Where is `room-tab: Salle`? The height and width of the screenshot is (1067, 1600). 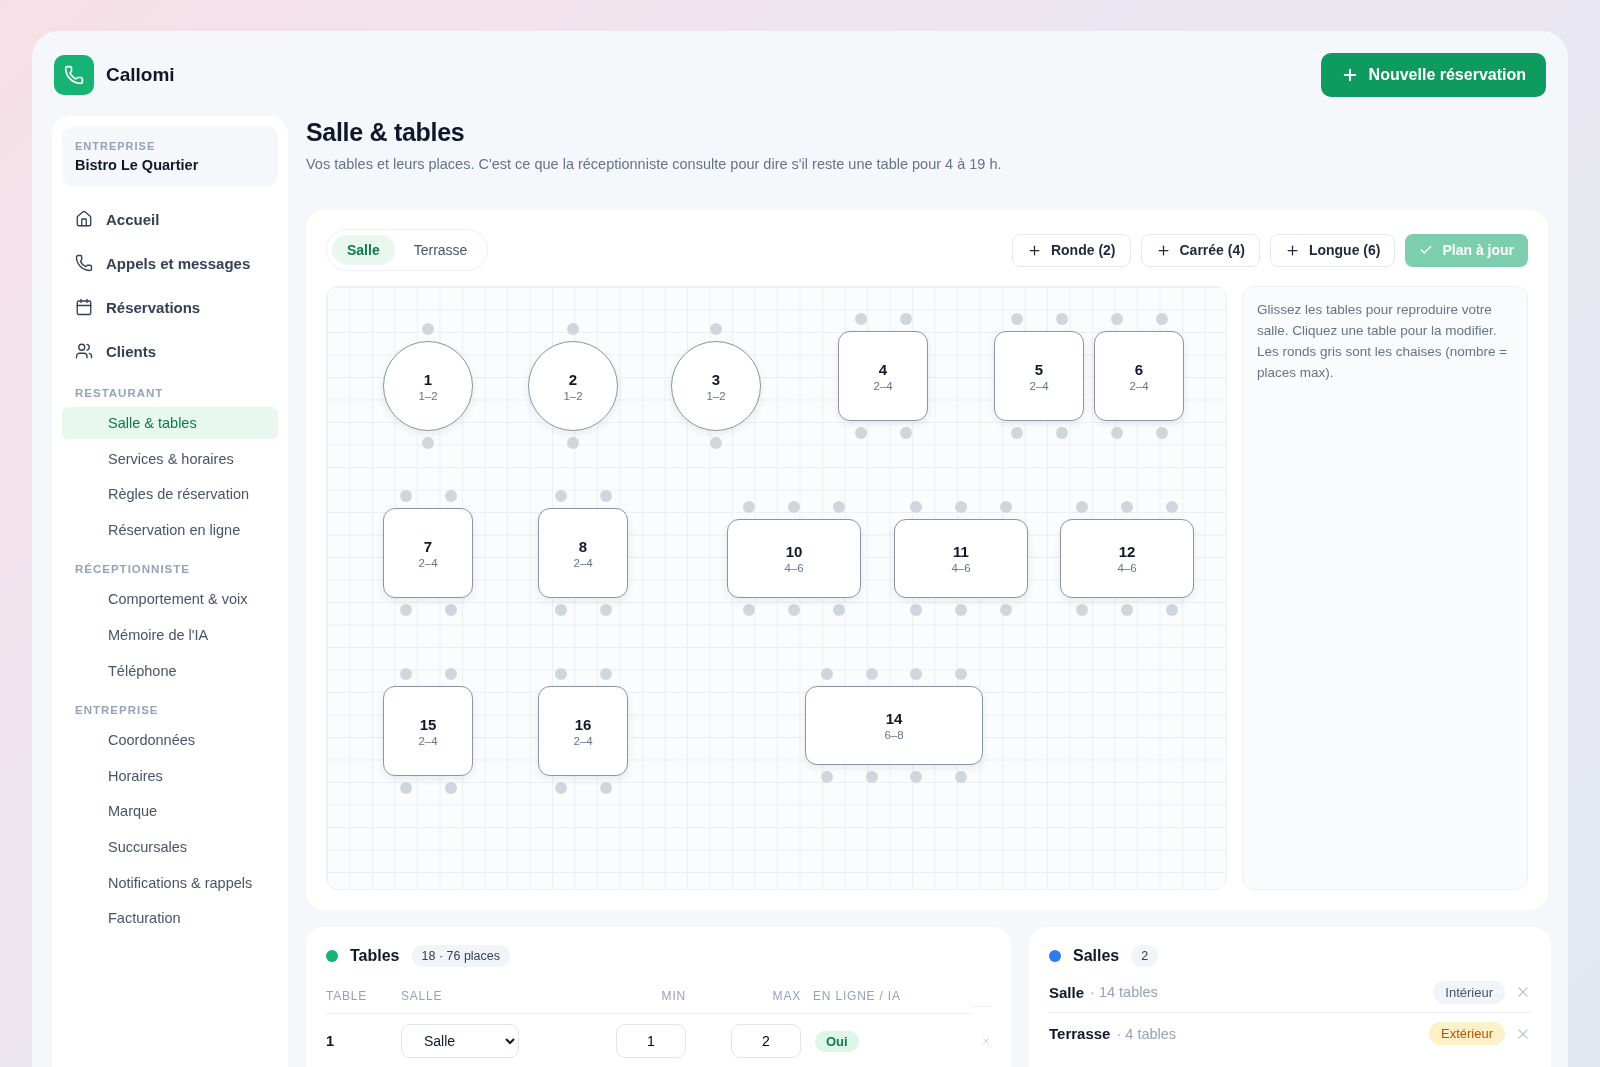 room-tab: Salle is located at coordinates (363, 250).